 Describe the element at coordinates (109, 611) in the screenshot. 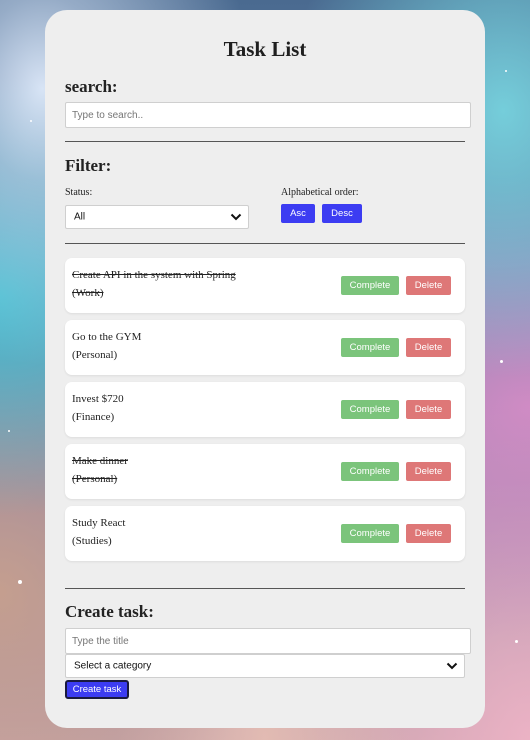

I see `create-task-heading: Create task:` at that location.